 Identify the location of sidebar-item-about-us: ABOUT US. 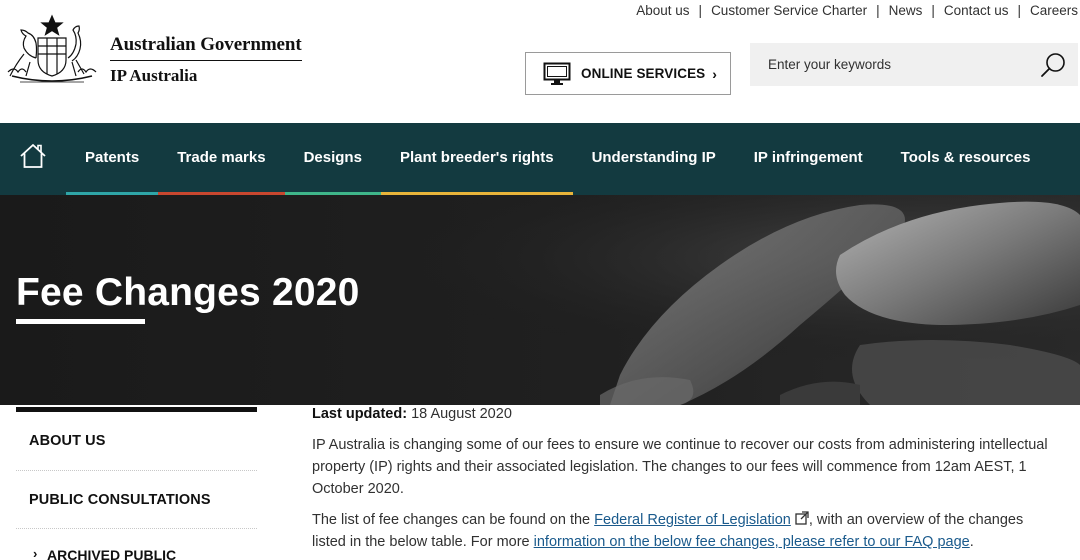
(136, 441).